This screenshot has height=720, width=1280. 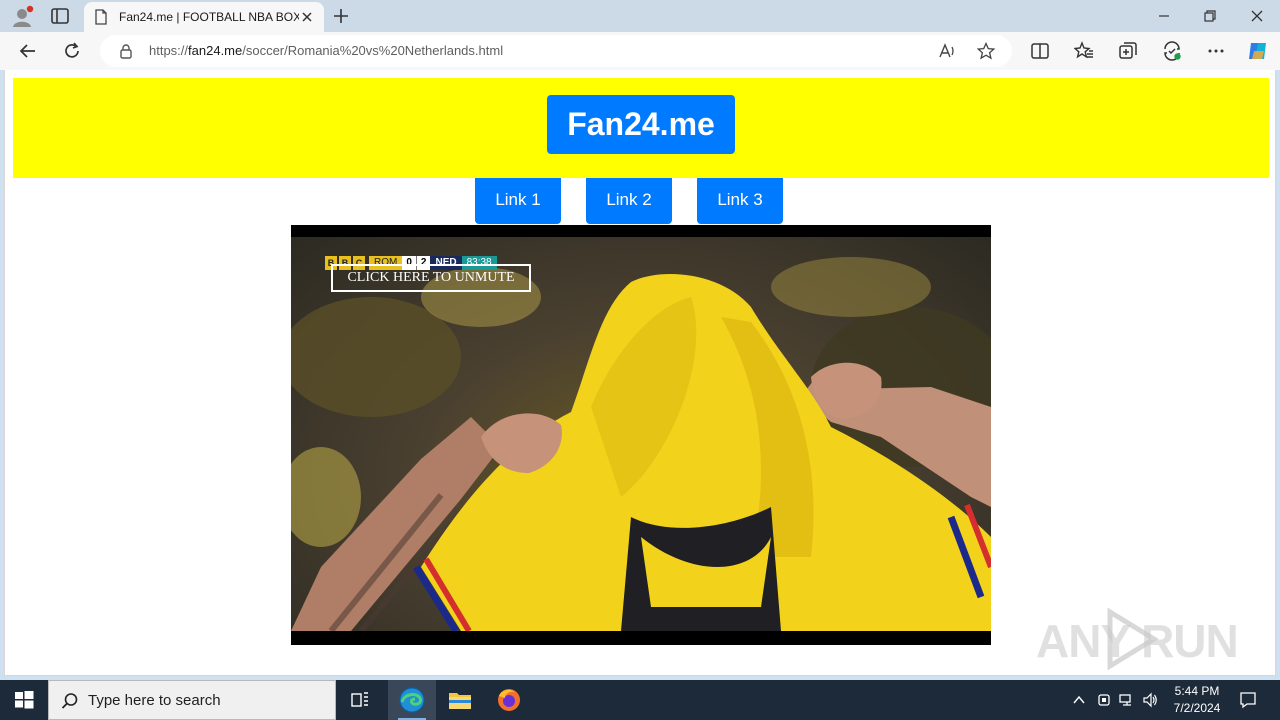 I want to click on taskbar-search: Type here to search, so click(x=192, y=700).